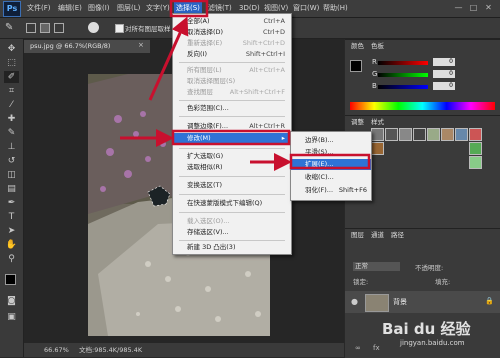 This screenshot has width=500, height=358. What do you see at coordinates (189, 9) in the screenshot?
I see `highlight-select-menu` at bounding box center [189, 9].